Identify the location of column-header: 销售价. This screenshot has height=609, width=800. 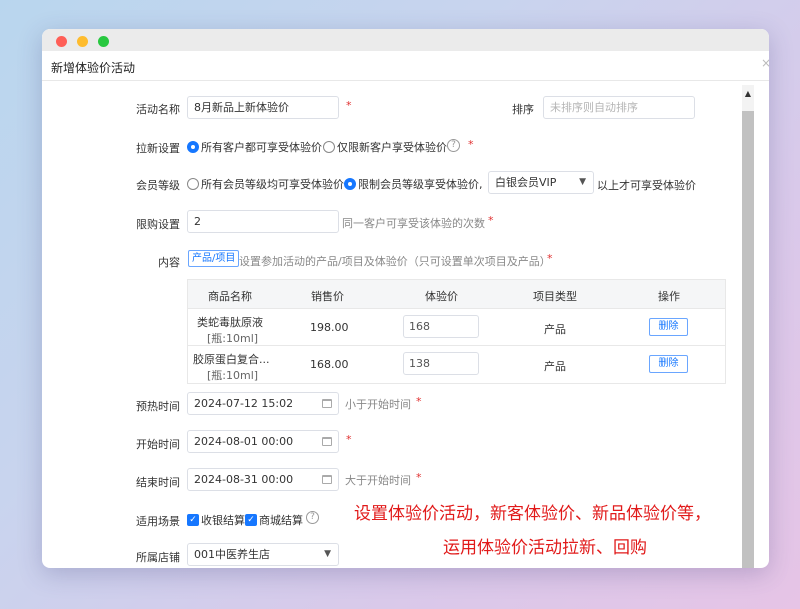
(327, 296).